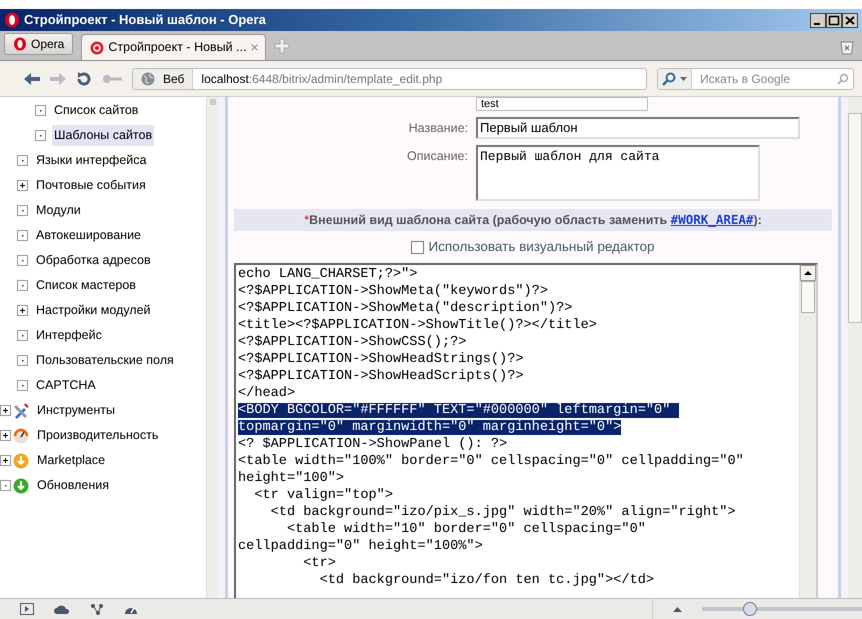 The width and height of the screenshot is (862, 619). Describe the element at coordinates (173, 47) in the screenshot. I see `browser-tab: Стройпроект - Новый ... ×` at that location.